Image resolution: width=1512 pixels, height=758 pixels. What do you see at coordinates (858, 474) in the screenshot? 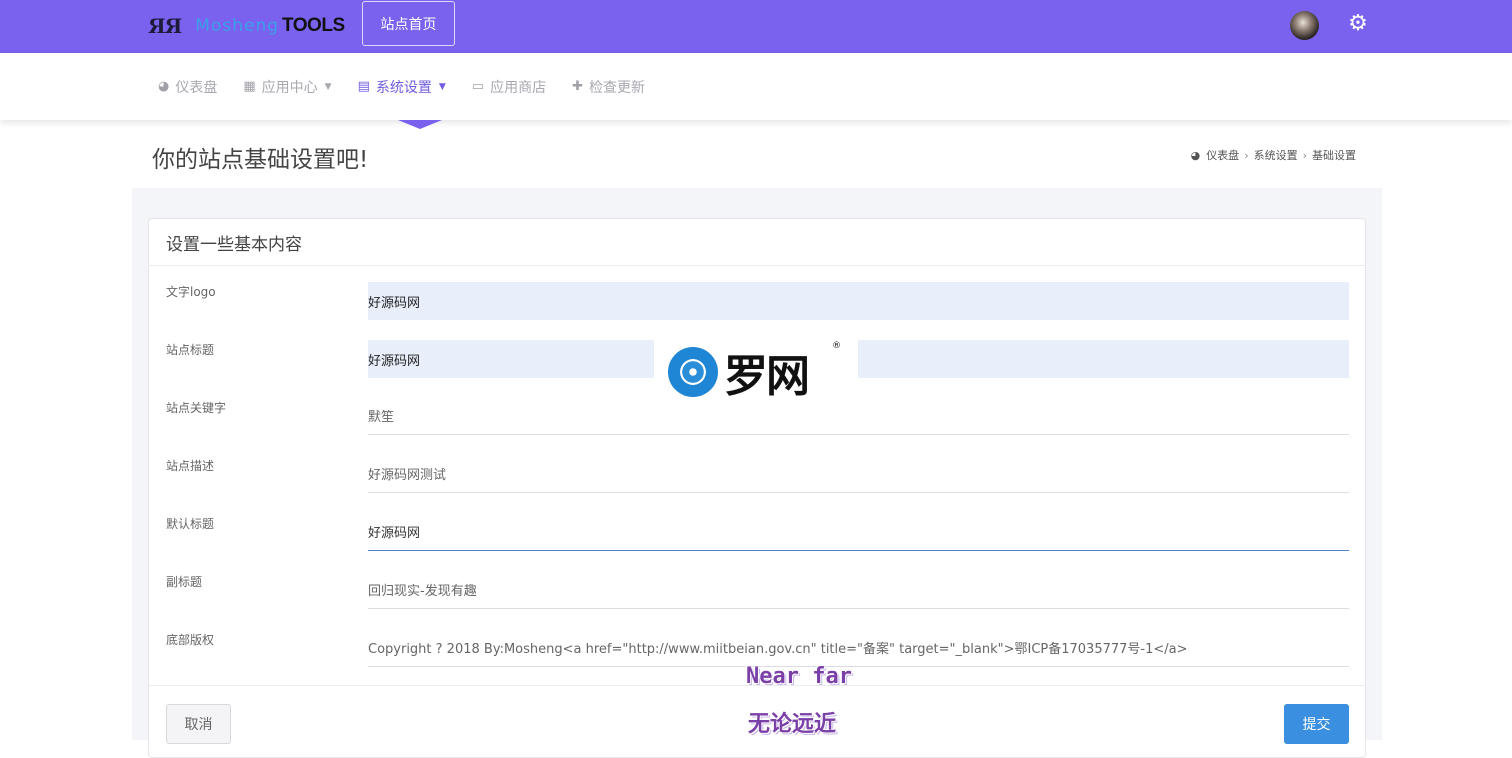
I see `site-description-input` at bounding box center [858, 474].